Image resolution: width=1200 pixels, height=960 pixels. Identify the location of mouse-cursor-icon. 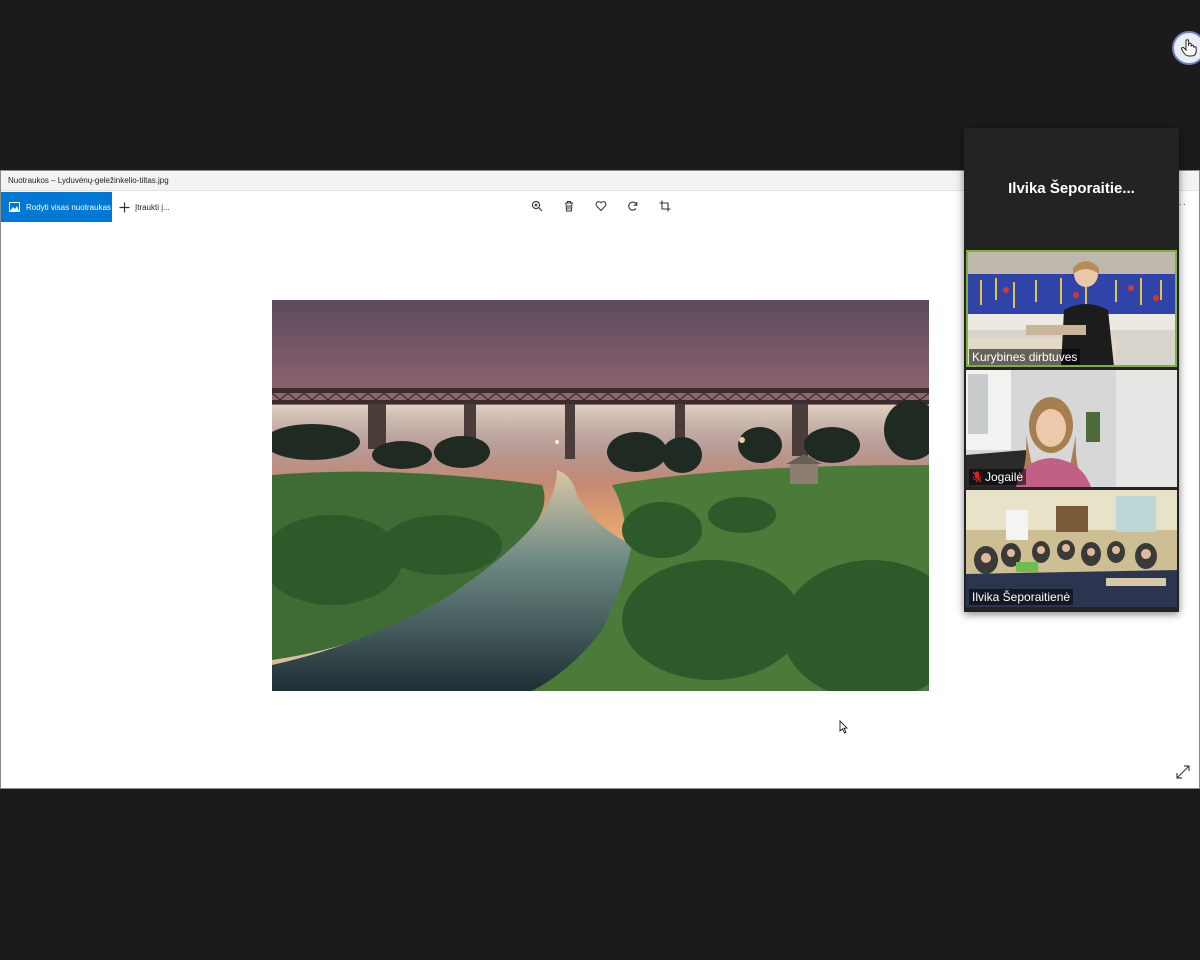
(843, 727).